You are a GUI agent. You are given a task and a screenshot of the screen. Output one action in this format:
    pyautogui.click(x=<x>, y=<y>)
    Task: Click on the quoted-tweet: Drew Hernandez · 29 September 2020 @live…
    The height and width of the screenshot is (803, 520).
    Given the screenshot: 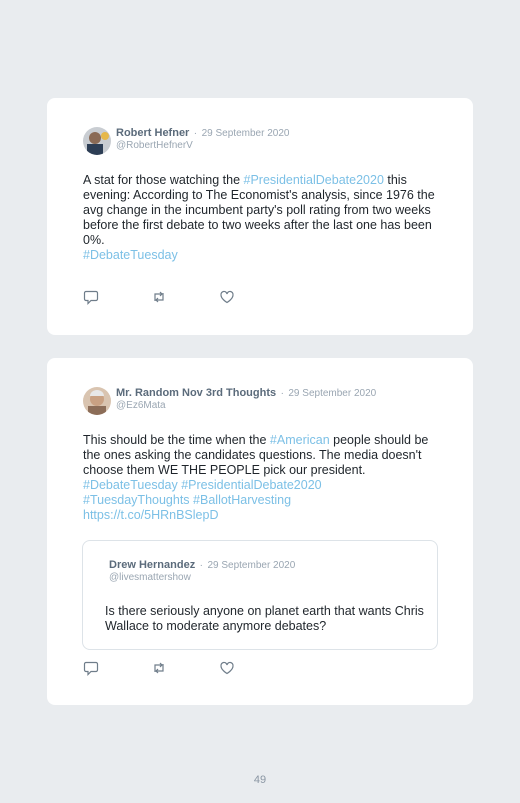 What is the action you would take?
    pyautogui.click(x=260, y=595)
    